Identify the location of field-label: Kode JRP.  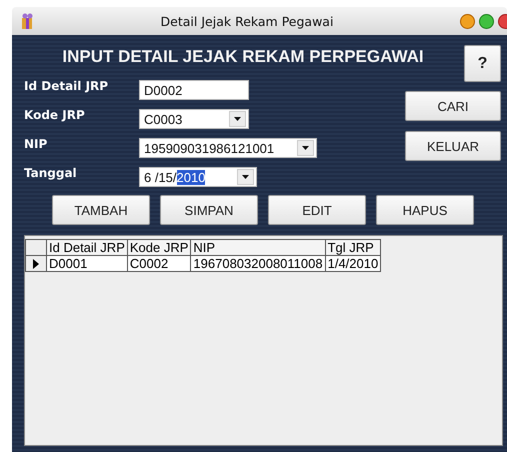
(55, 115).